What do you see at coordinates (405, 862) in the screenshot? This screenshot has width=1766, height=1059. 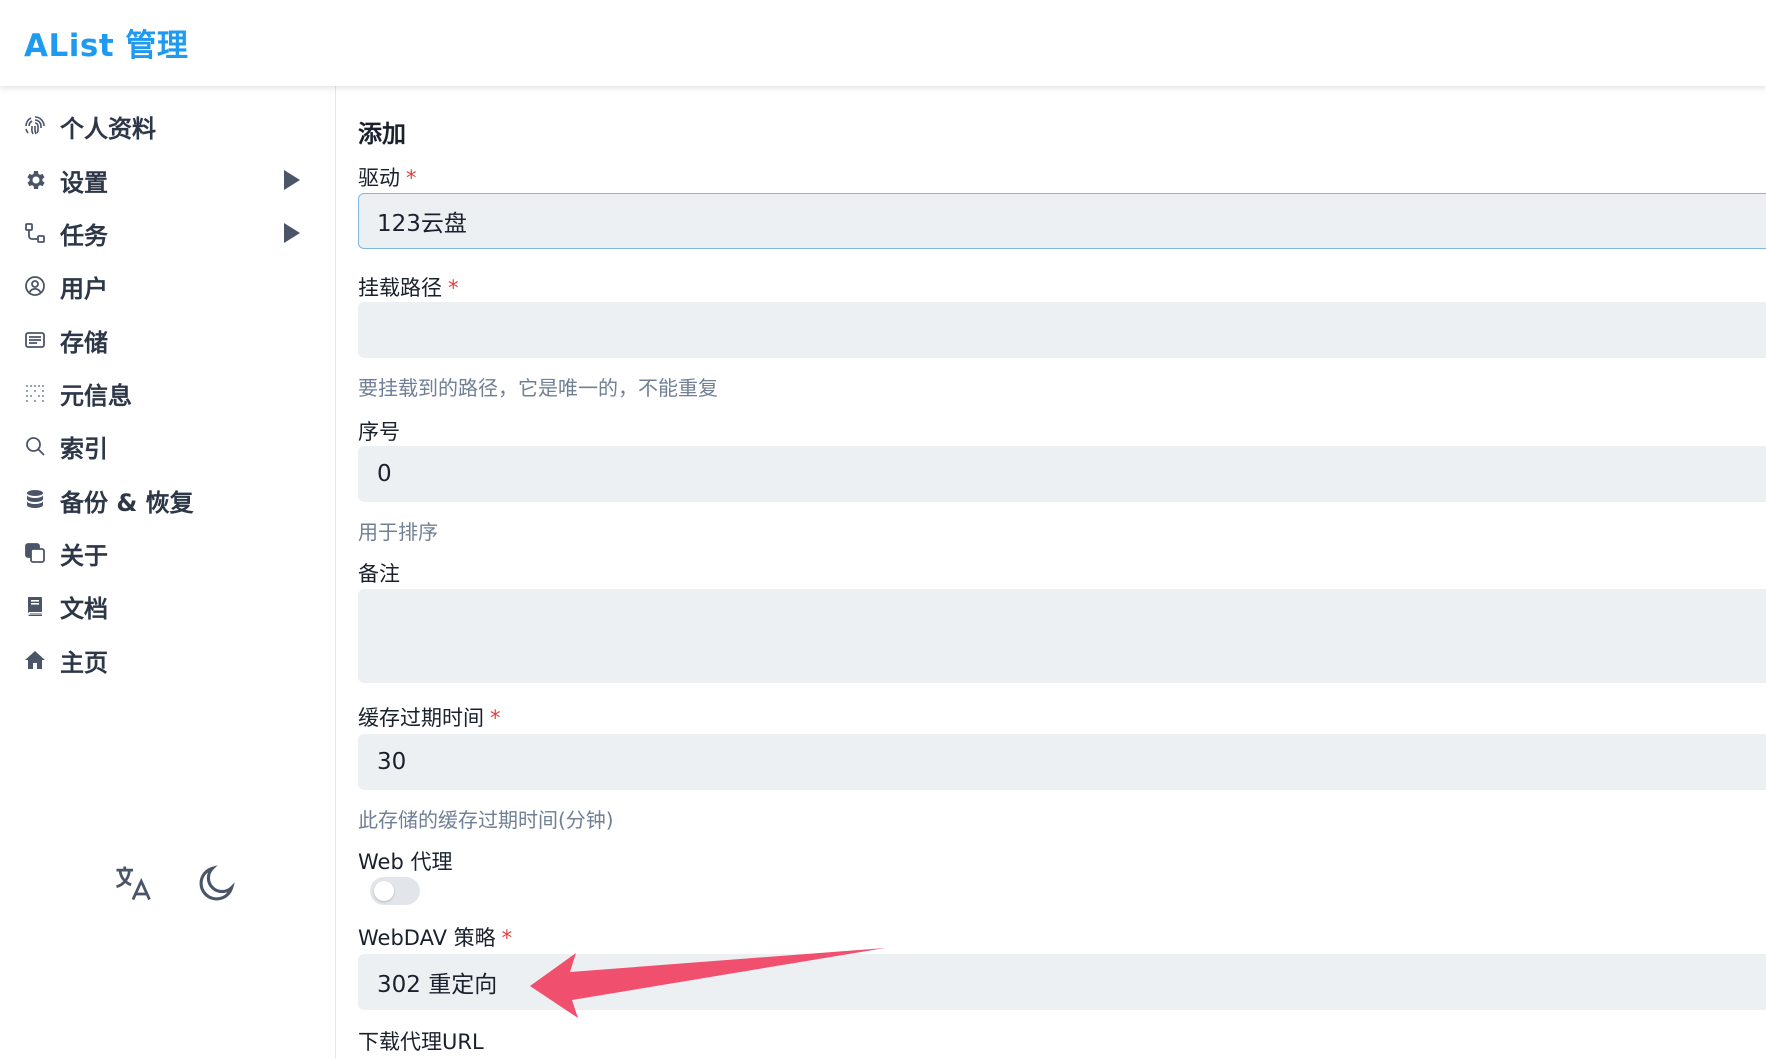 I see `web-proxy-label: Web 代理` at bounding box center [405, 862].